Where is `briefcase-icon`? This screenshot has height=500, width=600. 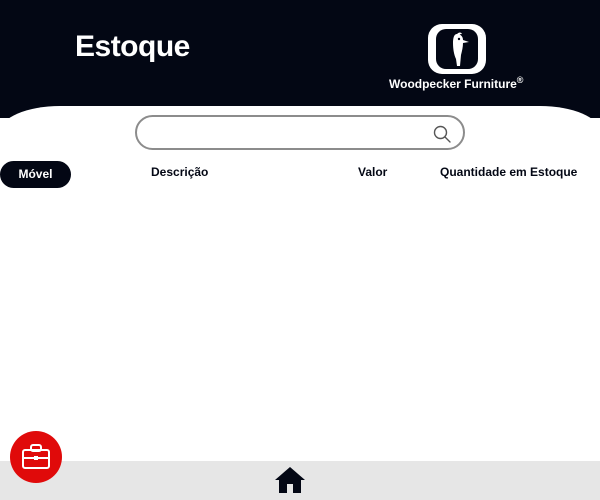
briefcase-icon is located at coordinates (36, 456).